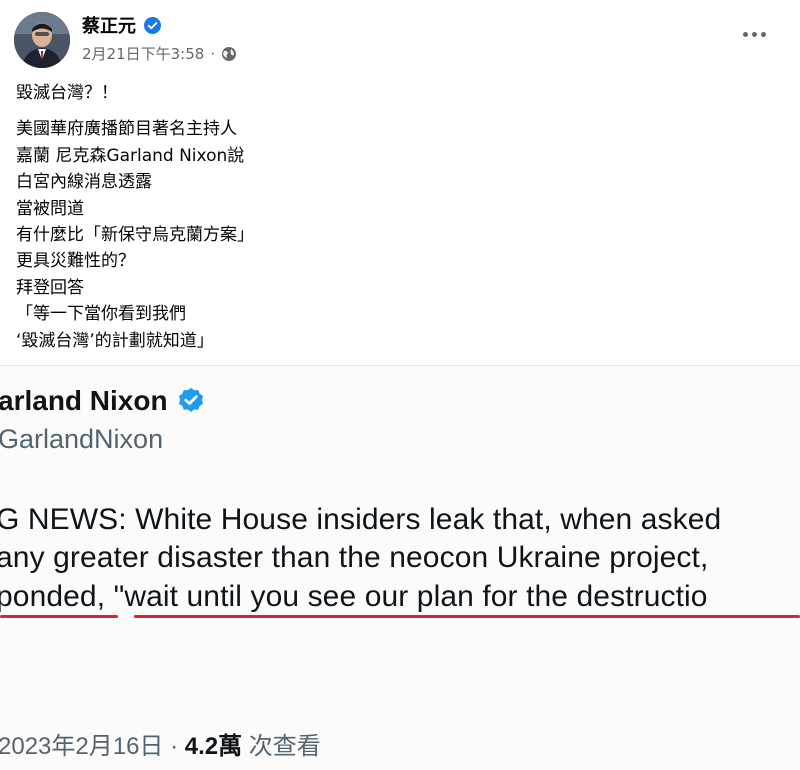  Describe the element at coordinates (467, 616) in the screenshot. I see `red-underline-right` at that location.